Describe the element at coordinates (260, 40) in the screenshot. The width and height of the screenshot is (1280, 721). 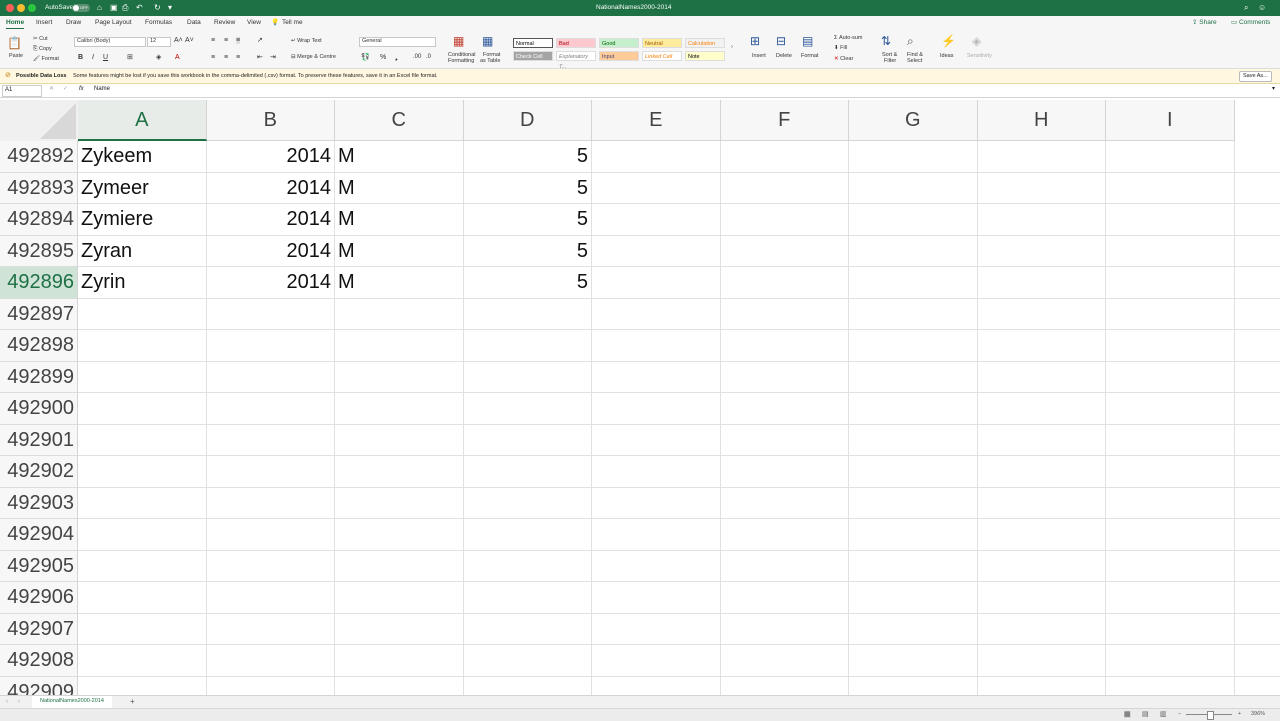
I see `orientation-icon: ↗` at that location.